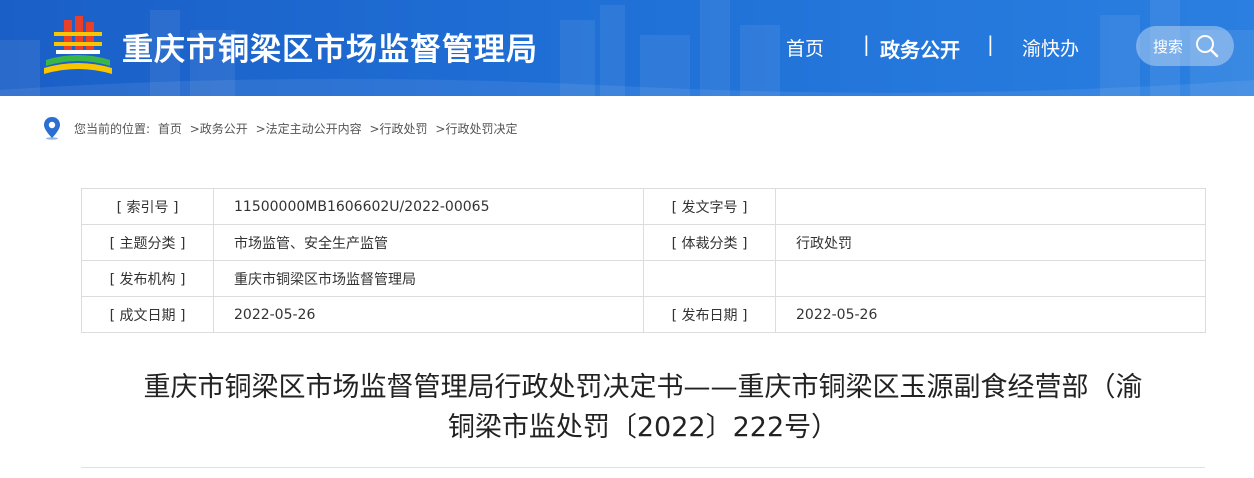 The height and width of the screenshot is (478, 1254). I want to click on document-title-line-2: 铜梁市监处罚〔2022〕222号）, so click(643, 427).